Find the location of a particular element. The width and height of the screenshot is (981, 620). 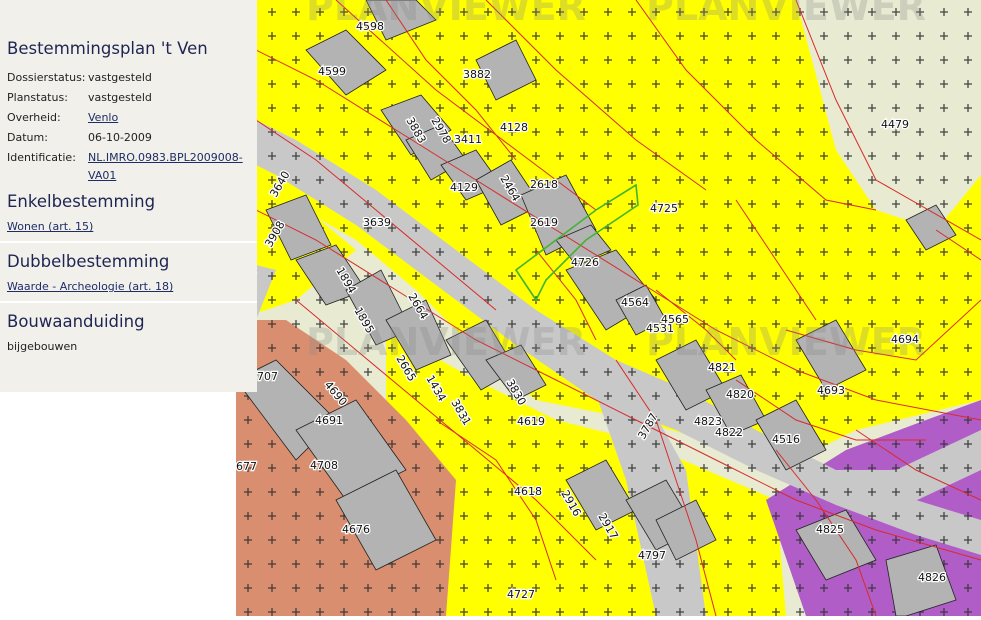

parcel-label: 4479 is located at coordinates (895, 124).